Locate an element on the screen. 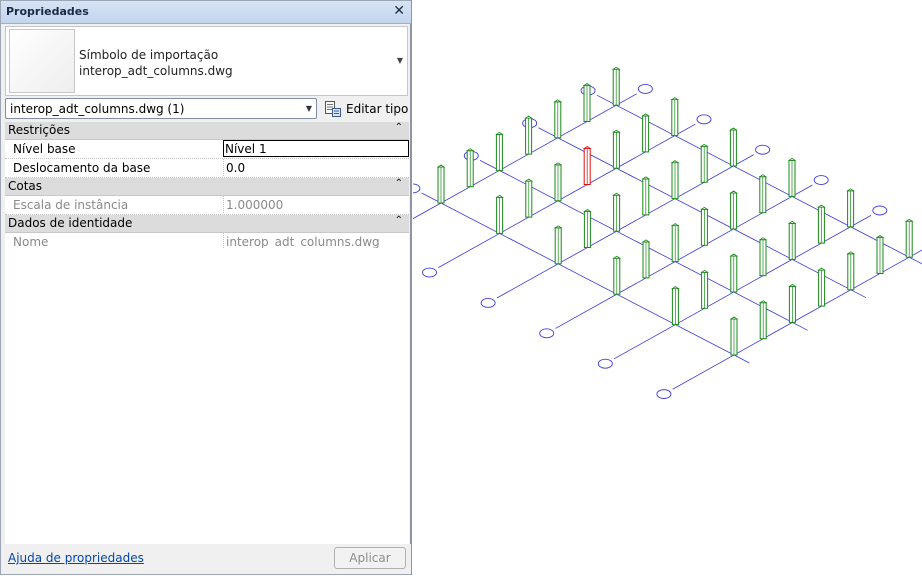 This screenshot has height=578, width=922. nivel-base-field: Nível 1 is located at coordinates (316, 148).